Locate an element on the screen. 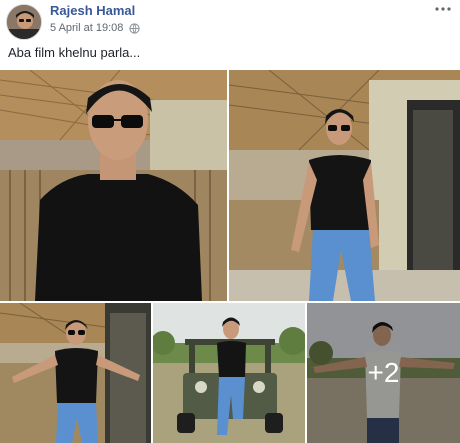 This screenshot has width=460, height=443. photo-5: +2 is located at coordinates (383, 373).